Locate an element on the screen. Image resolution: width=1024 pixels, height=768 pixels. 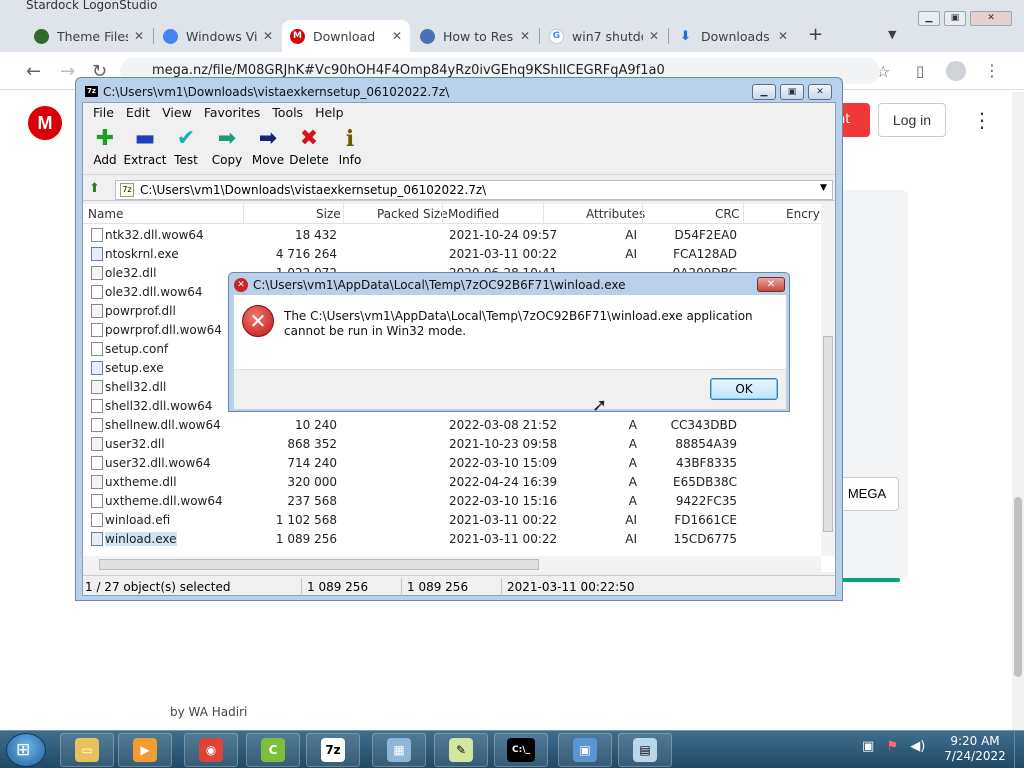
column-name: Name is located at coordinates (105, 214).